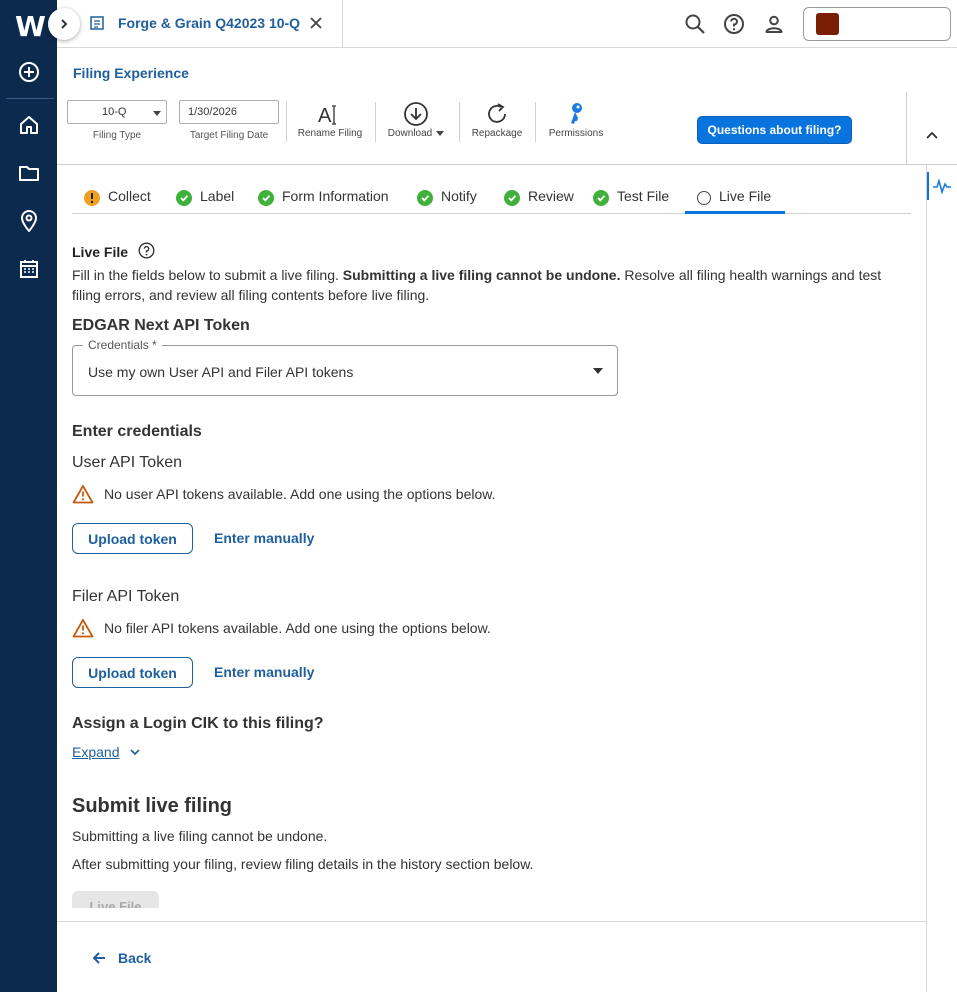 This screenshot has width=957, height=992. Describe the element at coordinates (205, 201) in the screenshot. I see `step-label-tab: Label` at that location.